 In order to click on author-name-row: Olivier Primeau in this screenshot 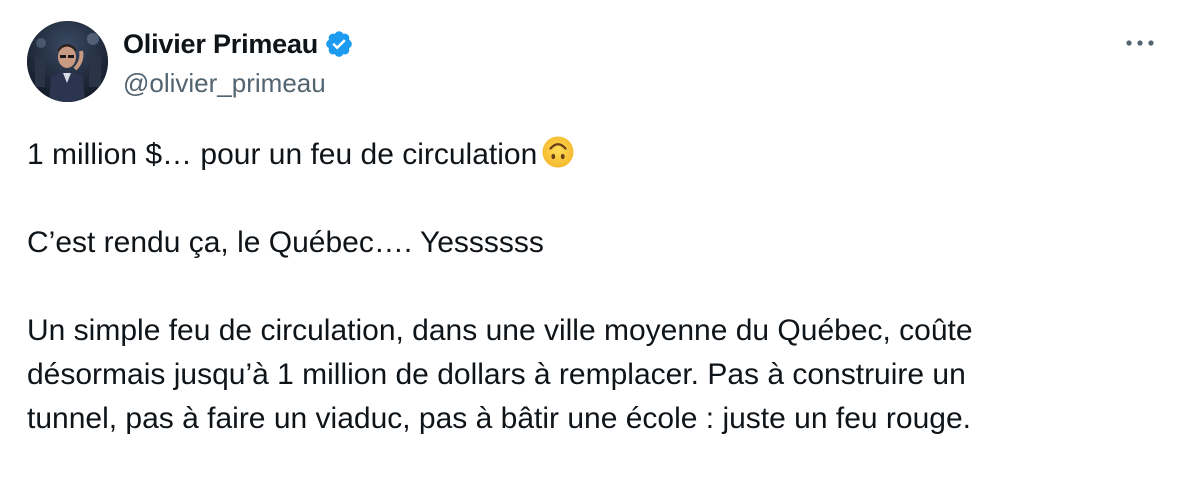, I will do `click(238, 44)`.